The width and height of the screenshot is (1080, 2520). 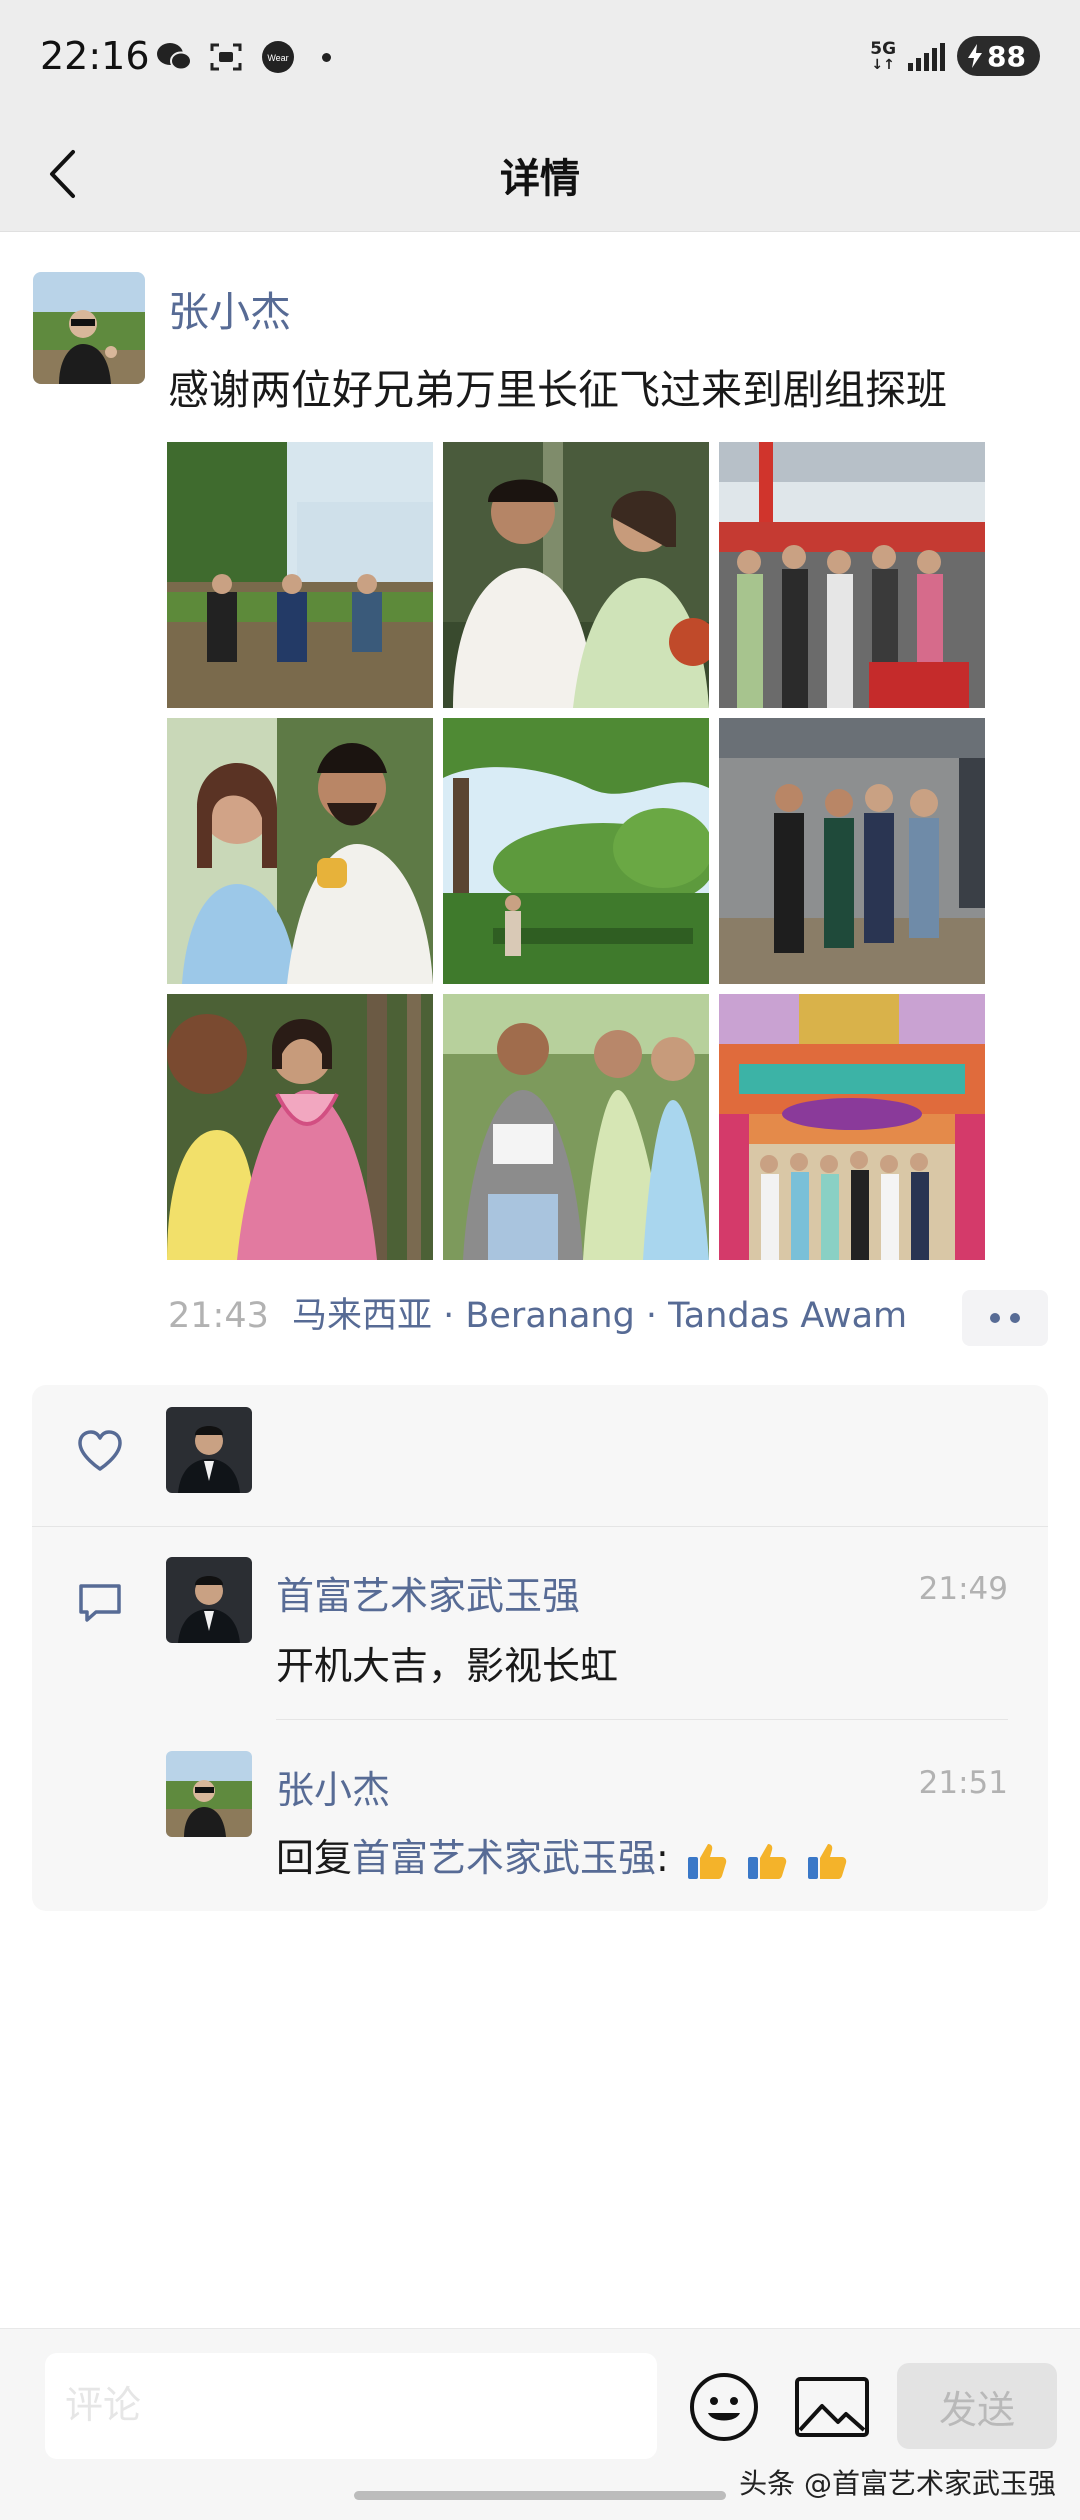 What do you see at coordinates (100, 1603) in the screenshot?
I see `comment-icon` at bounding box center [100, 1603].